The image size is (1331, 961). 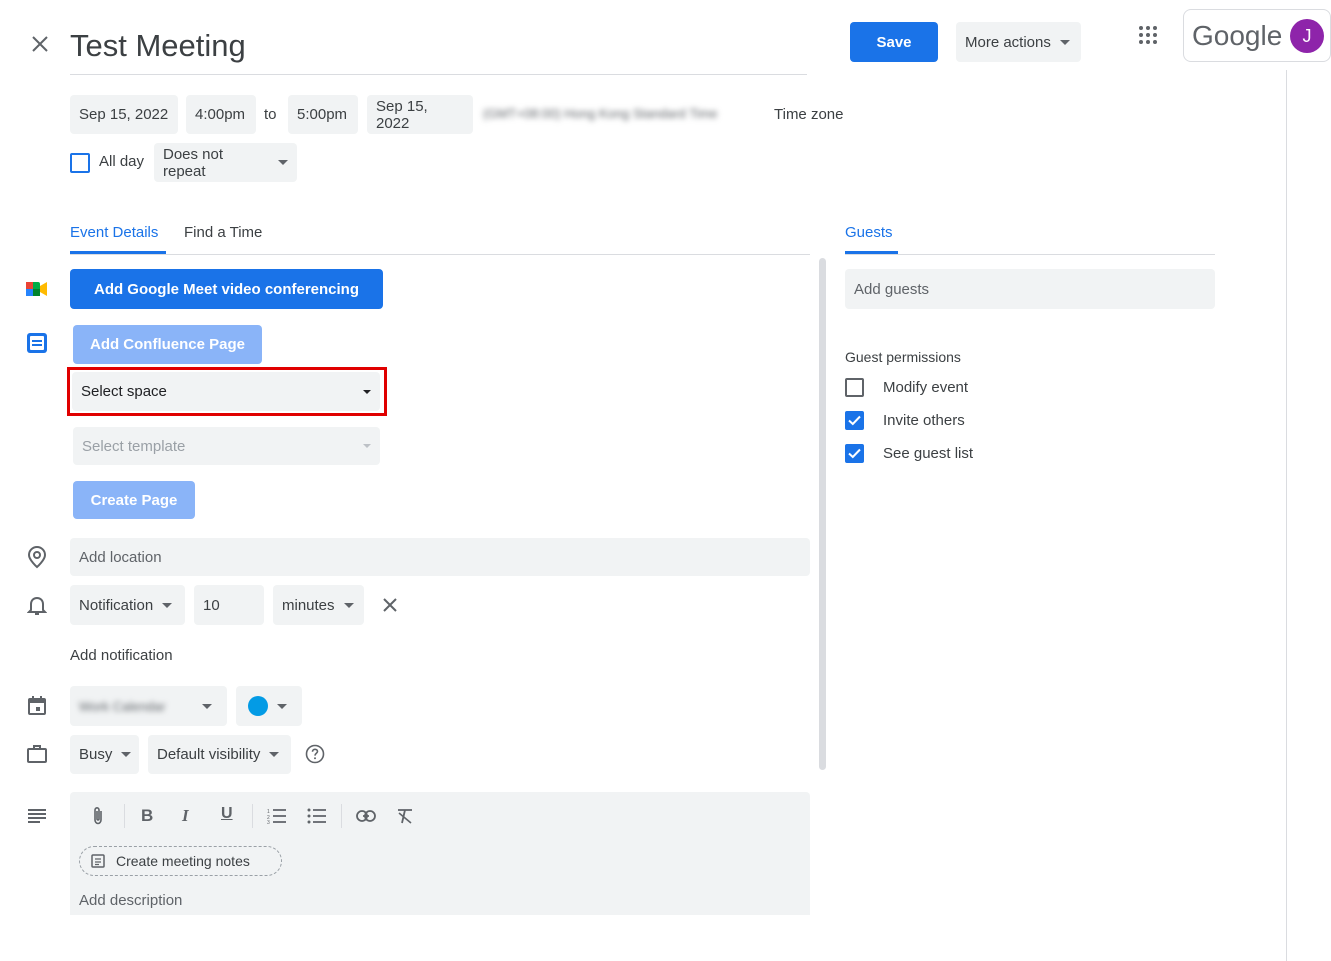 What do you see at coordinates (440, 557) in the screenshot?
I see `location-input: Add location` at bounding box center [440, 557].